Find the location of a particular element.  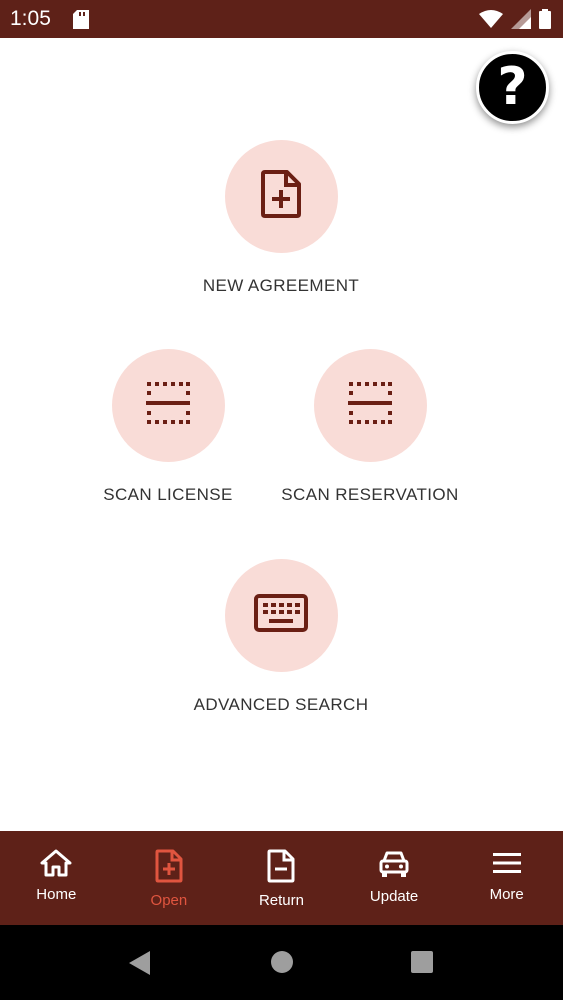

question-mark-icon: ? is located at coordinates (512, 86).